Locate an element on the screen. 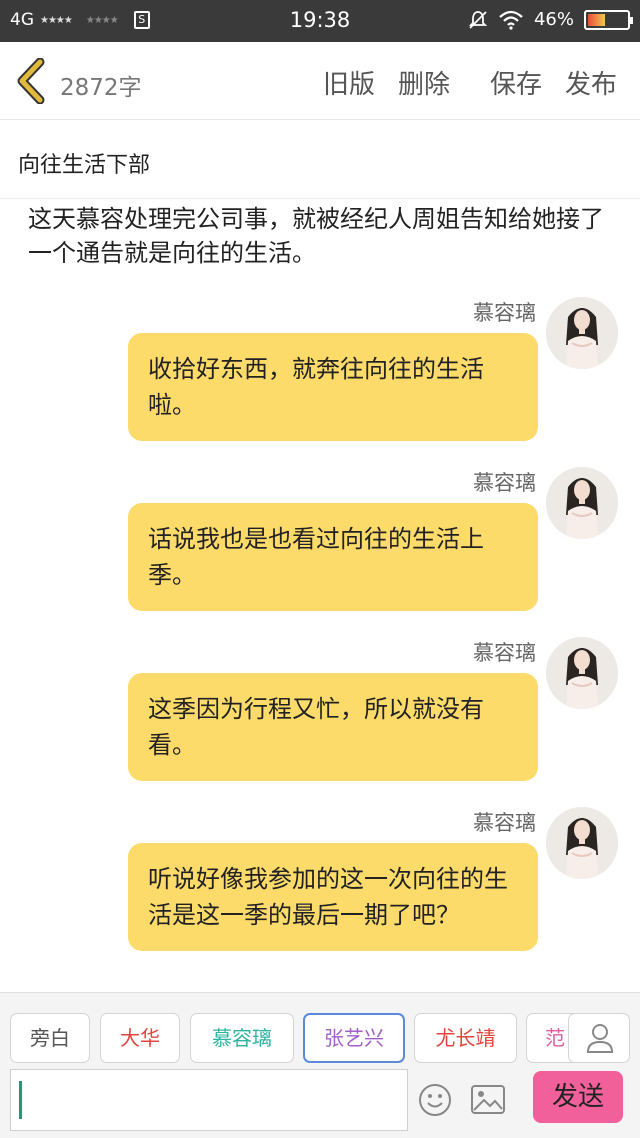  image-icon is located at coordinates (488, 1100).